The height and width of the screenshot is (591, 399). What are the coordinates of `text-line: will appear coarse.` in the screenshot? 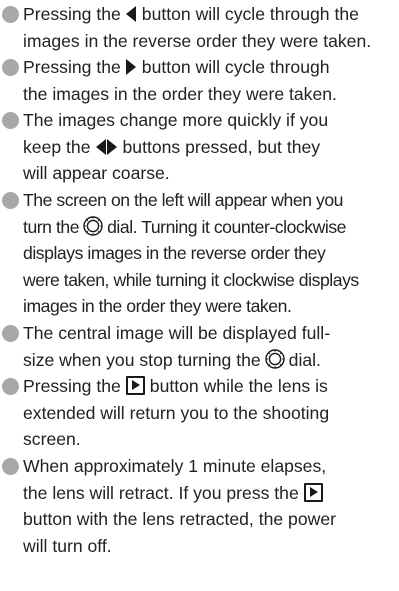 It's located at (96, 173).